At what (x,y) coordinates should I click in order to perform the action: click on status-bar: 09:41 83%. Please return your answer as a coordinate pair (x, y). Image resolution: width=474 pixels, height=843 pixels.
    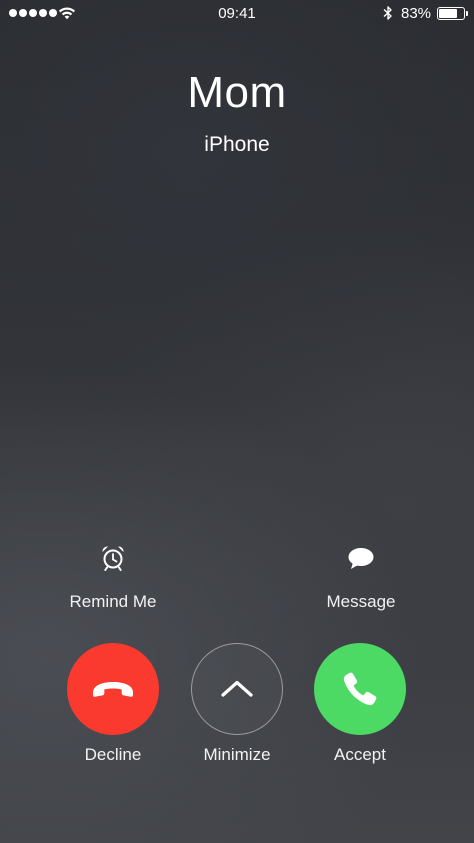
    Looking at the image, I should click on (237, 14).